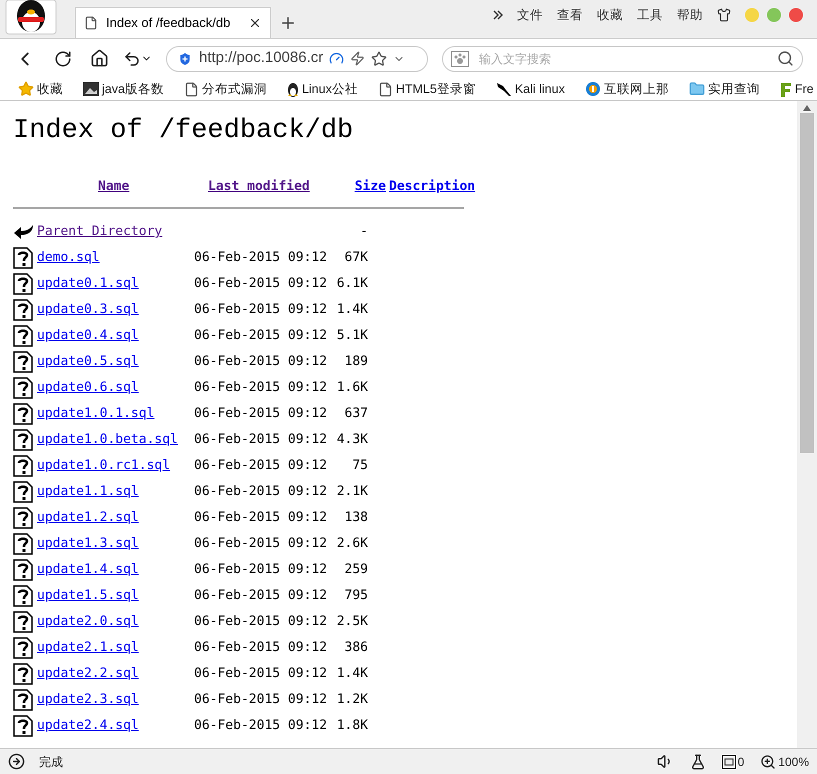 Image resolution: width=817 pixels, height=774 pixels. I want to click on file-link: update2.3.sql, so click(88, 700).